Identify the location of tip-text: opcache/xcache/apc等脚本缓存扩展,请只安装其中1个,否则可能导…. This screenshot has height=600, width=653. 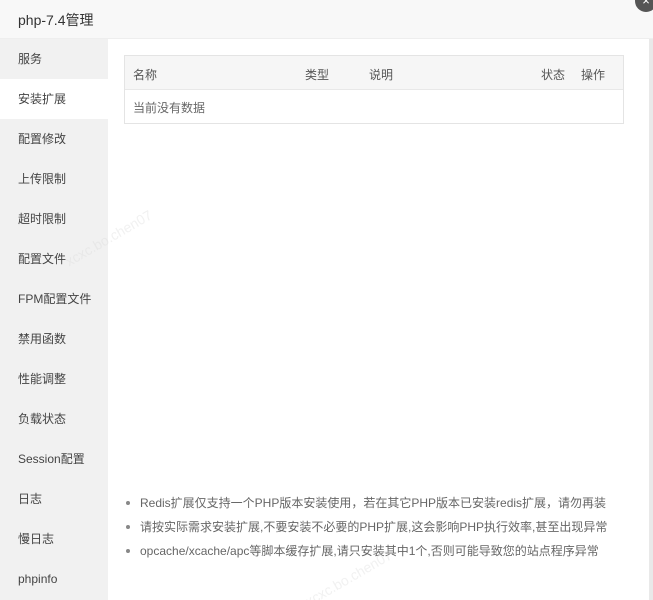
(369, 551).